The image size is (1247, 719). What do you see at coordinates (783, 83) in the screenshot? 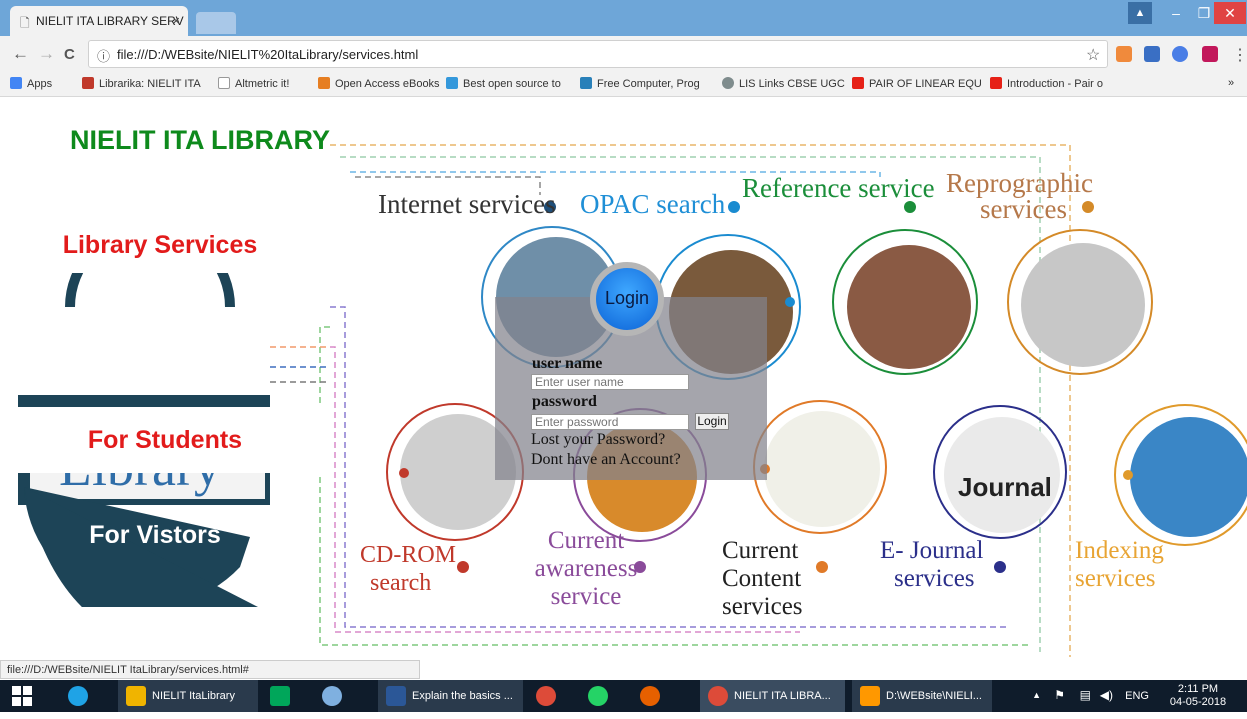
I see `bookmark-lis-links: LIS Links CBSE UGC` at bounding box center [783, 83].